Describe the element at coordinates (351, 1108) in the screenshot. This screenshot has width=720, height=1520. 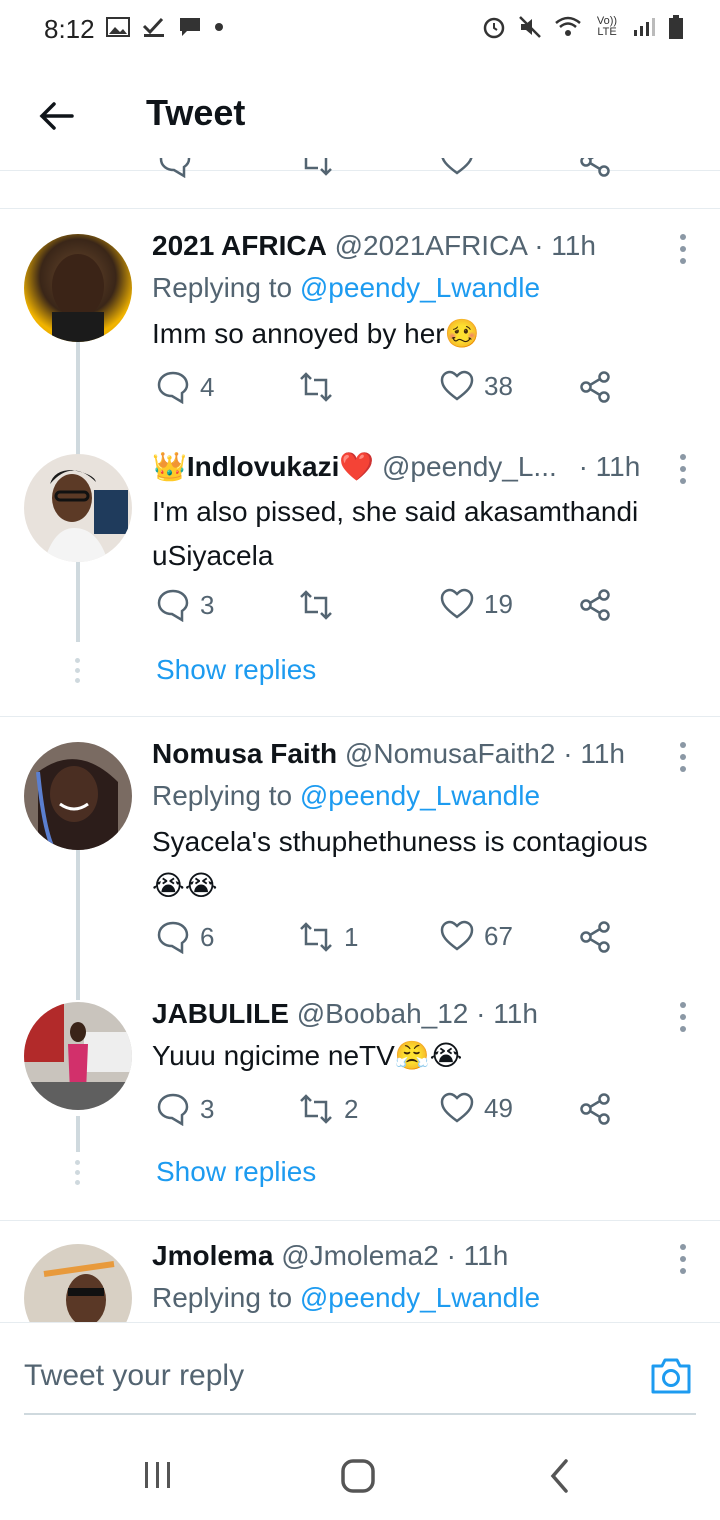
I see `retweet-count: 2` at that location.